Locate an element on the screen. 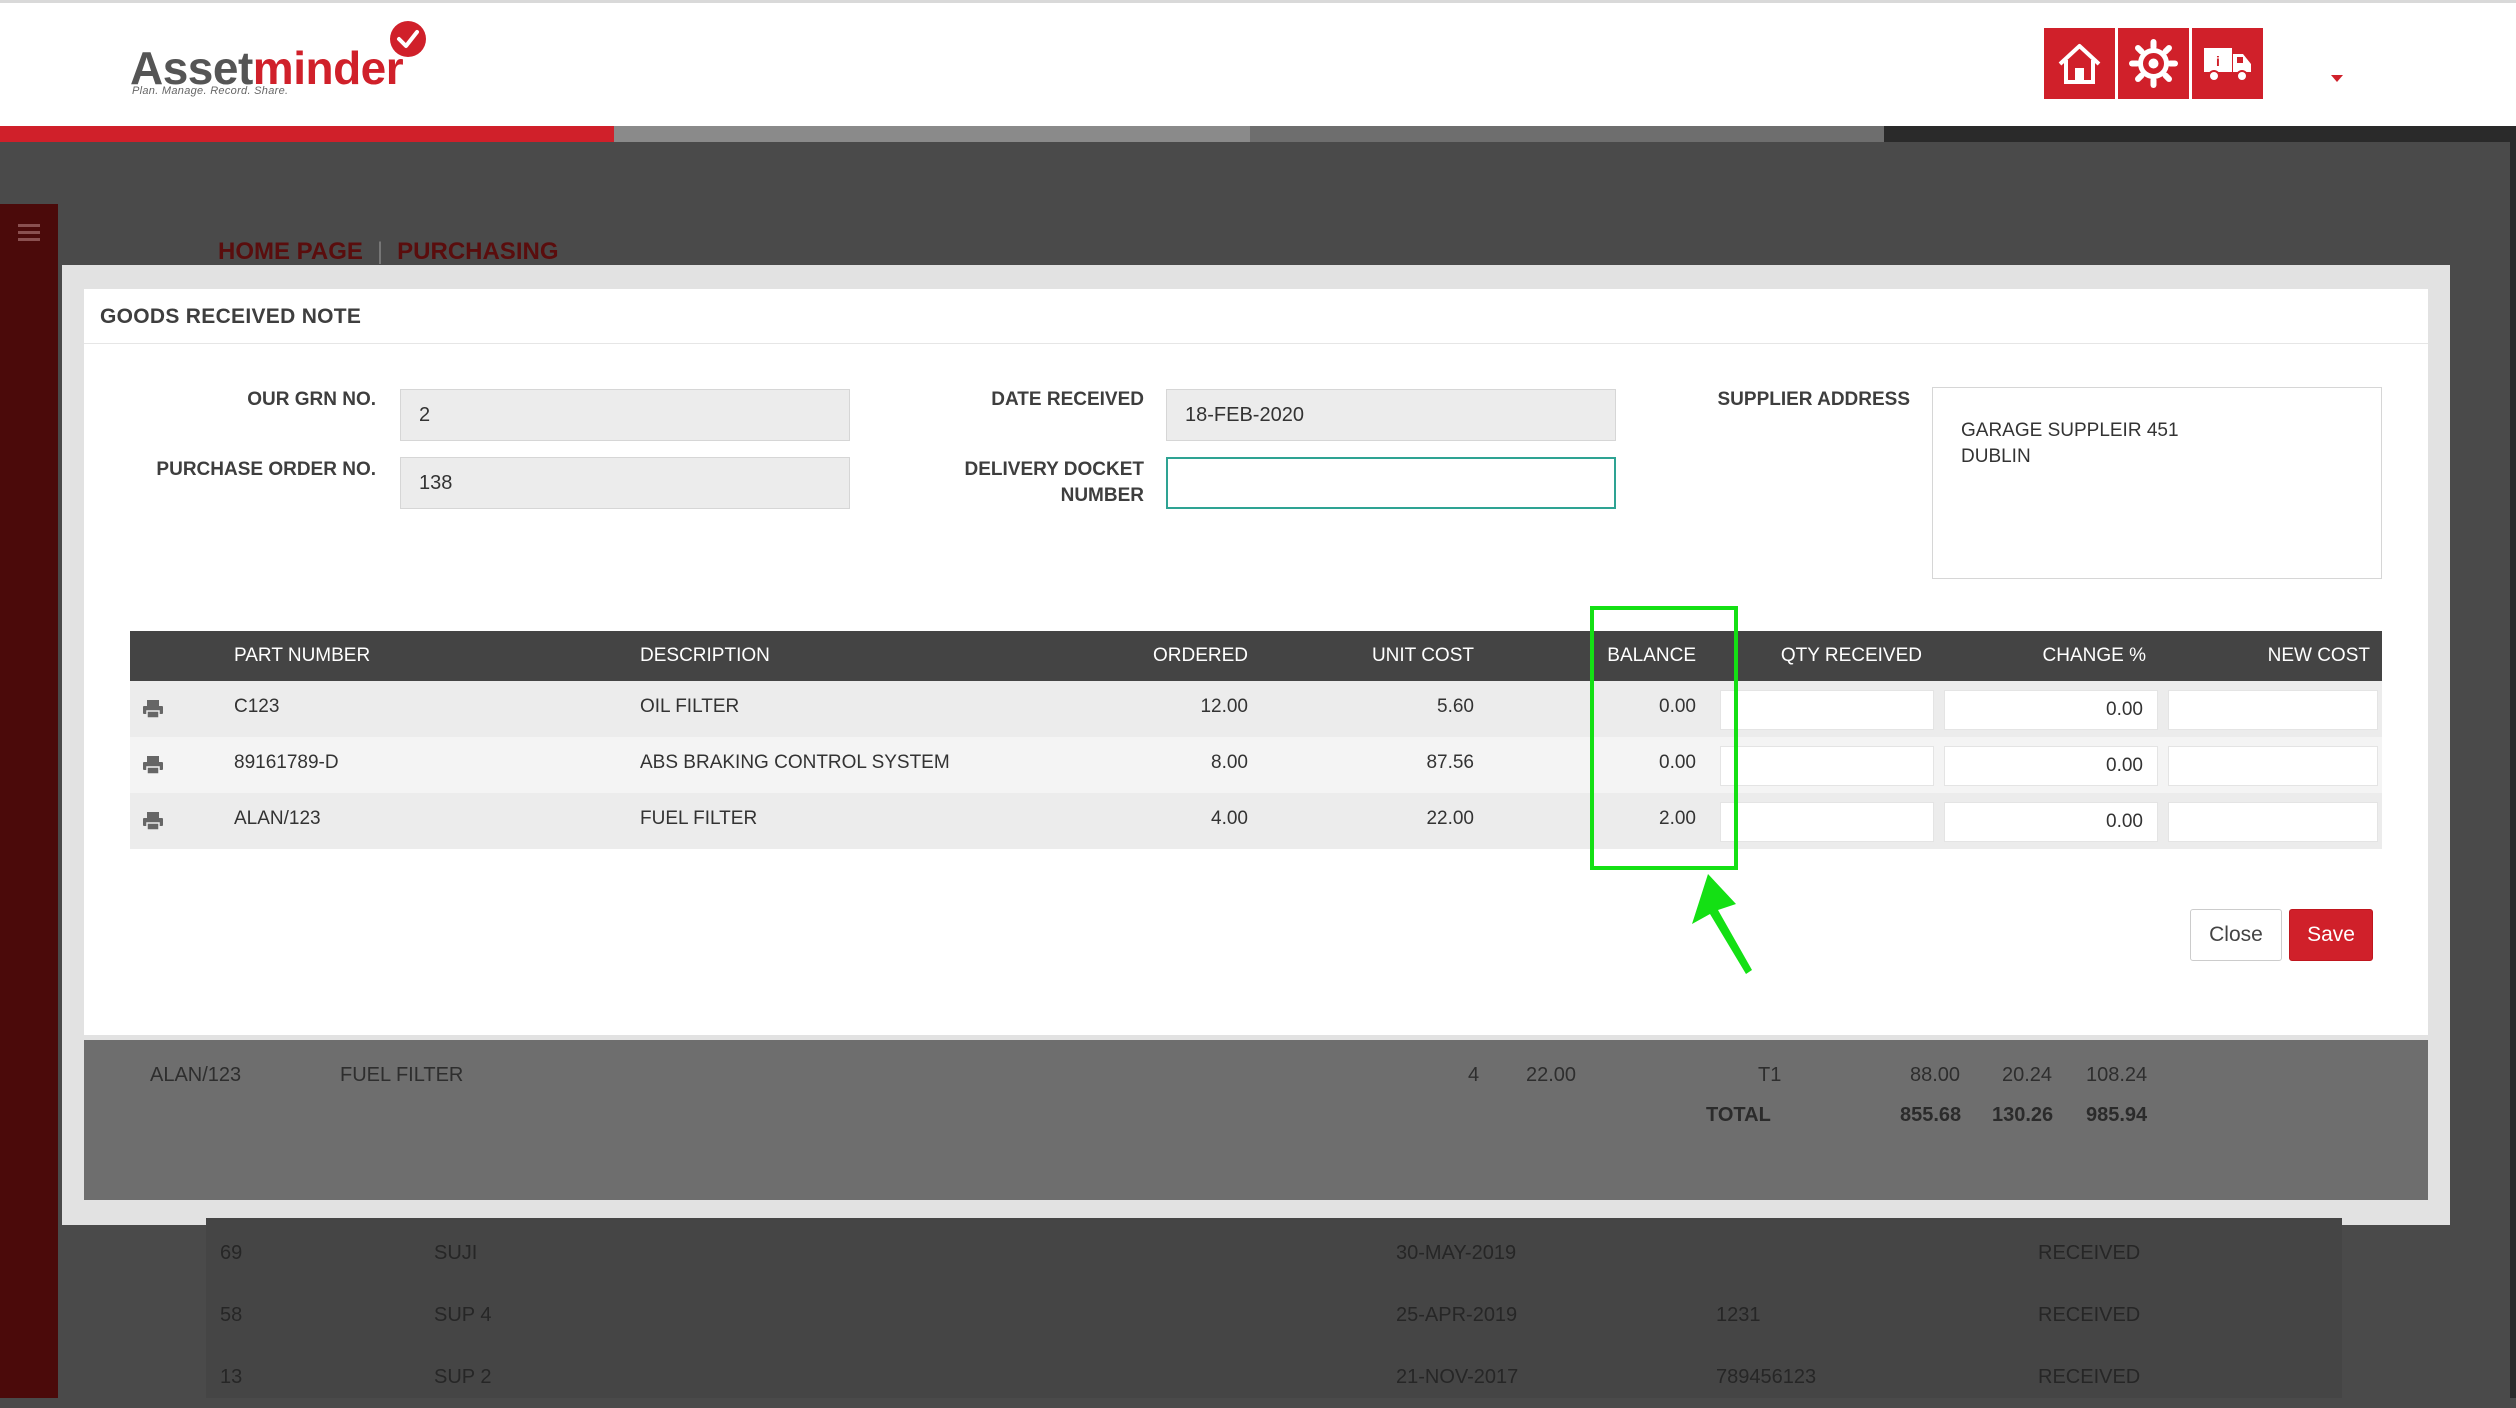 Image resolution: width=2516 pixels, height=1408 pixels. date-label: DATE RECEIVED is located at coordinates (1067, 399).